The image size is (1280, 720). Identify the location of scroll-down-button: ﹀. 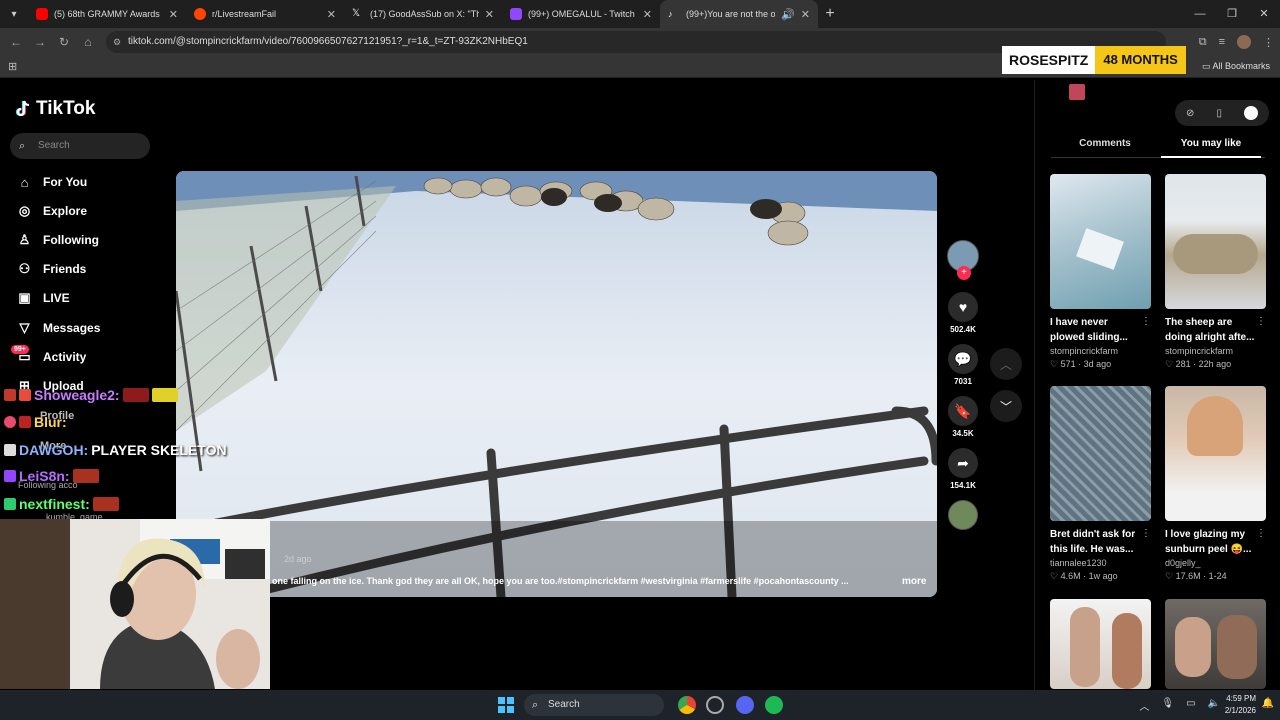
(1006, 406).